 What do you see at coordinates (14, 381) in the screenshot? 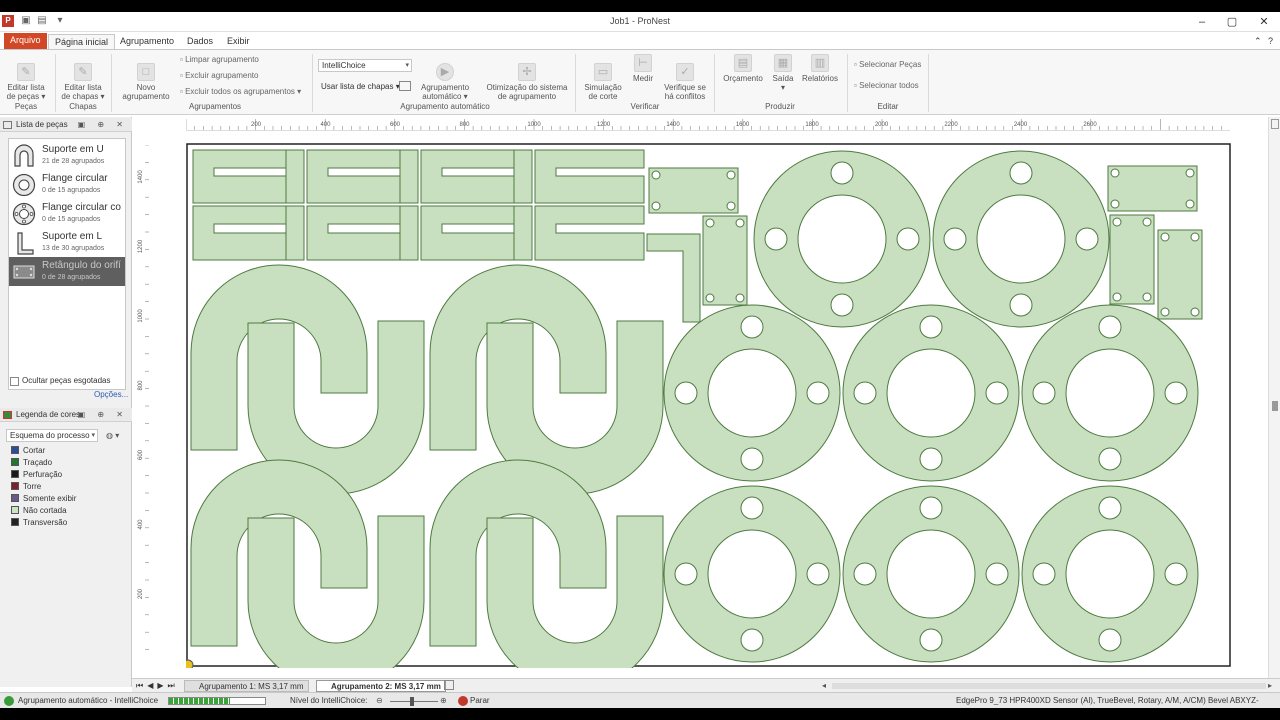
I see `hide-exhausted-checkbox` at bounding box center [14, 381].